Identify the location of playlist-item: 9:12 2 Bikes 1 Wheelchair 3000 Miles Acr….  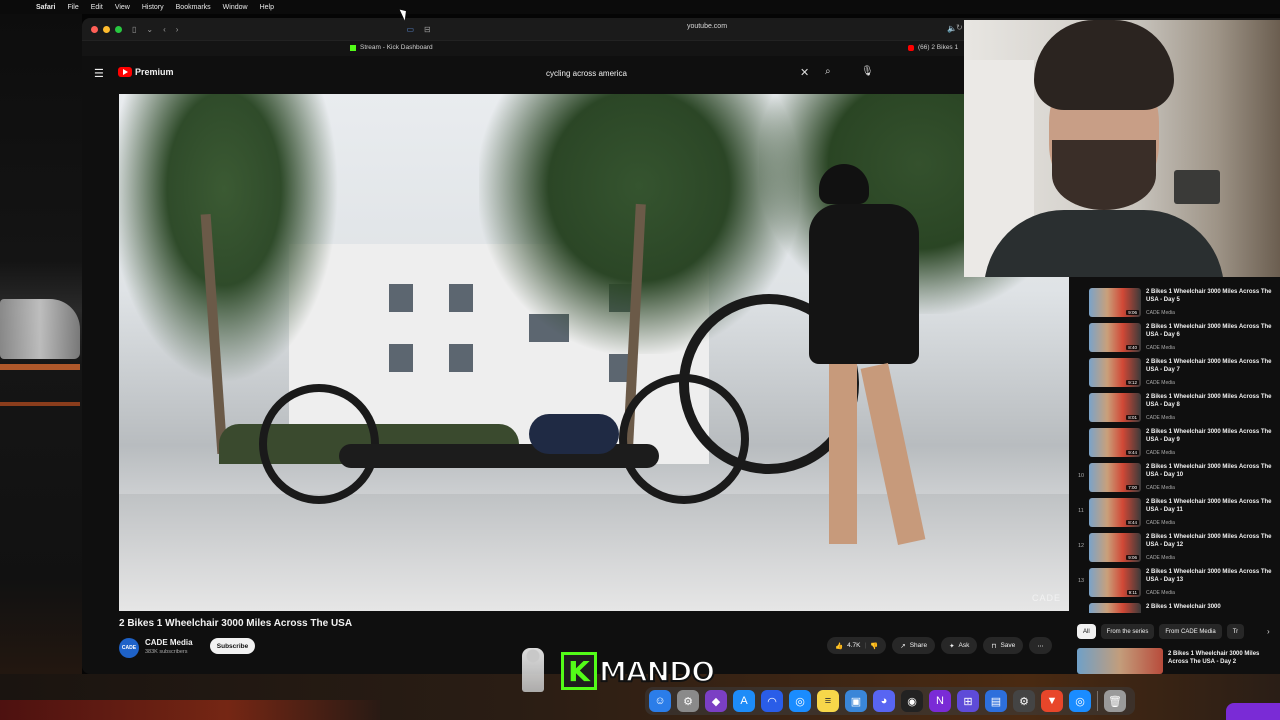
(1175, 373).